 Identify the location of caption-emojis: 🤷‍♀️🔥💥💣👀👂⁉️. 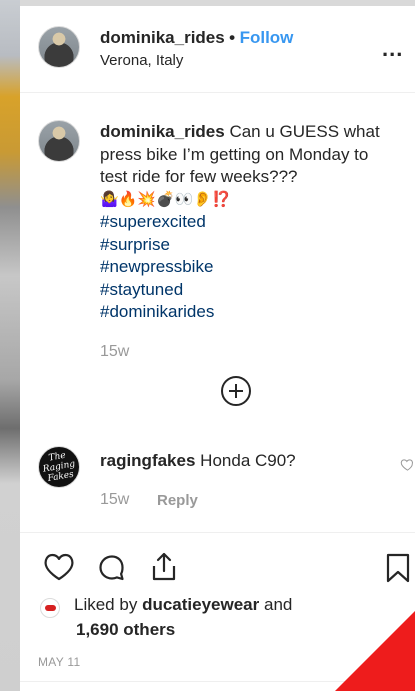
(165, 199).